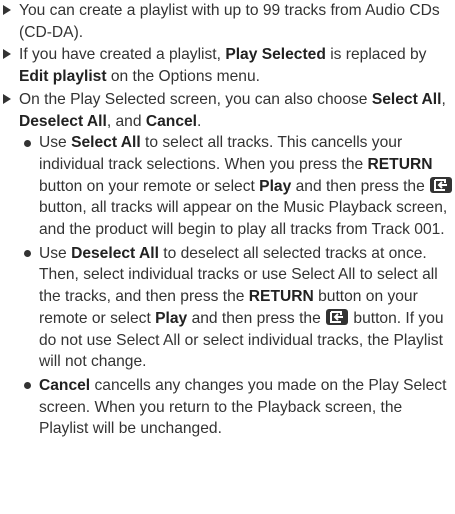 This screenshot has width=455, height=514. What do you see at coordinates (122, 55) in the screenshot?
I see `text: If you have created a playlist,` at bounding box center [122, 55].